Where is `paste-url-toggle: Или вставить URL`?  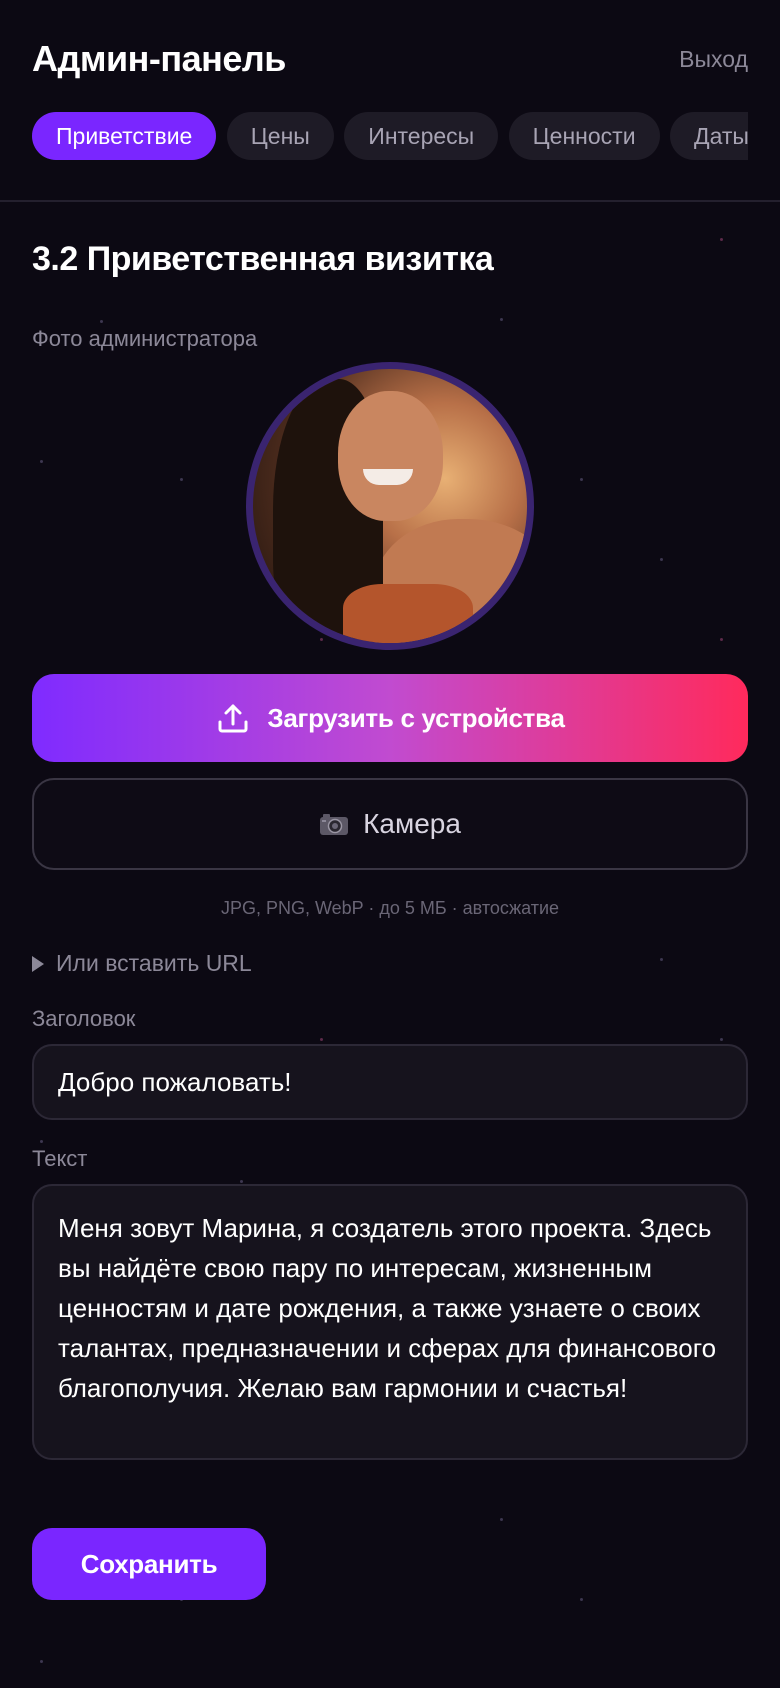 paste-url-toggle: Или вставить URL is located at coordinates (142, 963).